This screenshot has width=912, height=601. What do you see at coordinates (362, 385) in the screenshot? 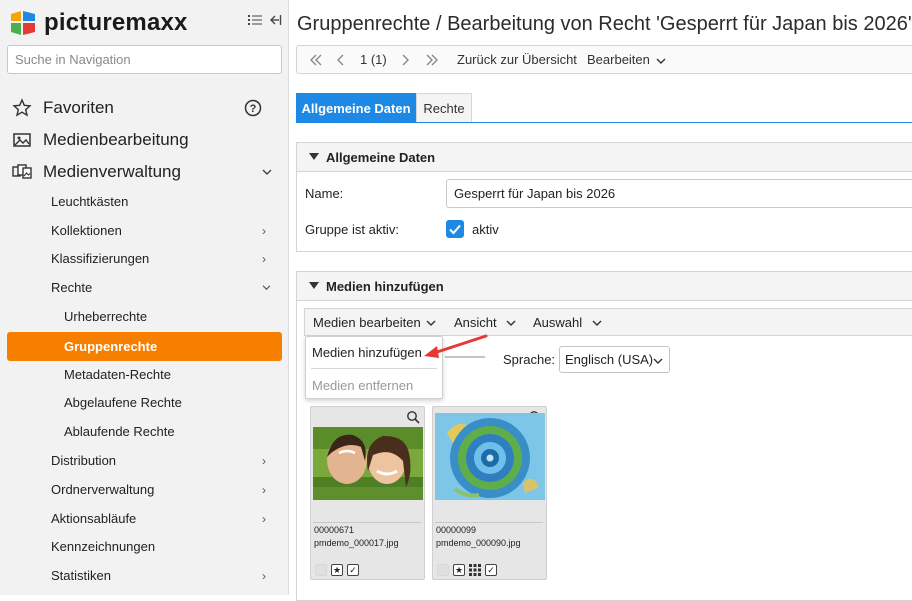
I see `menu-item-remove-media: Medien entfernen` at bounding box center [362, 385].